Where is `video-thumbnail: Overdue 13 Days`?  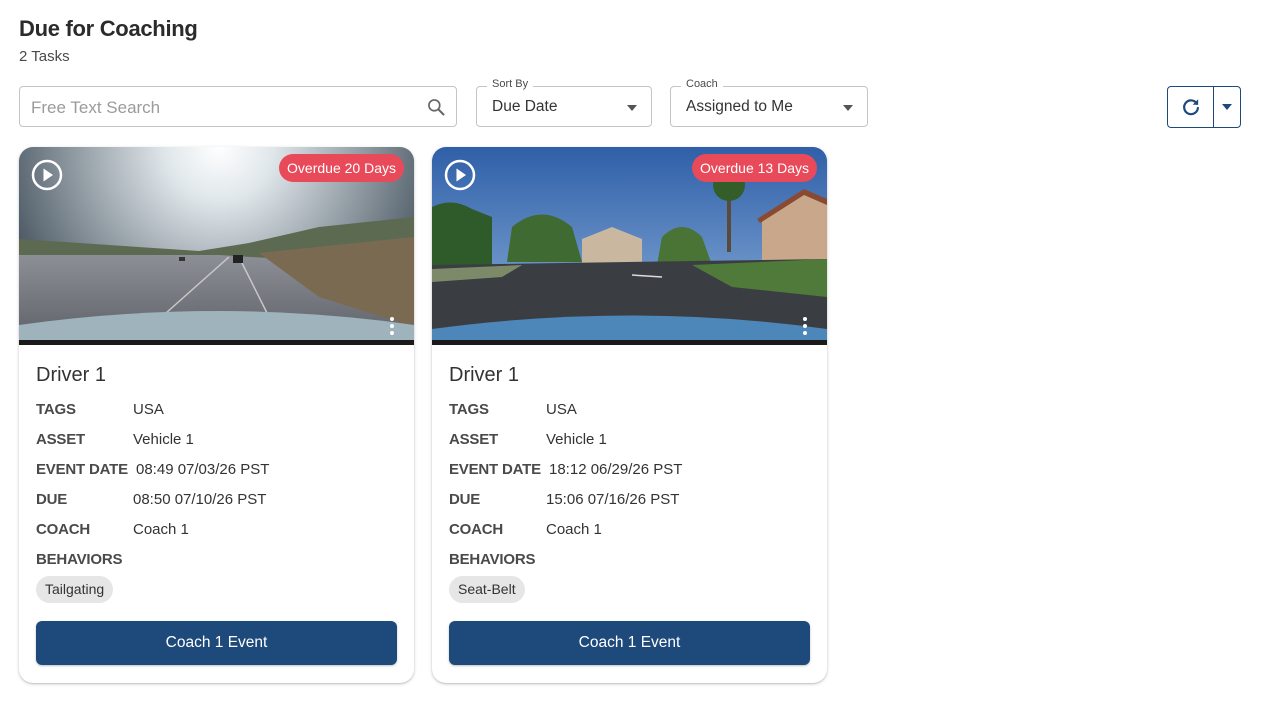
video-thumbnail: Overdue 13 Days is located at coordinates (629, 246).